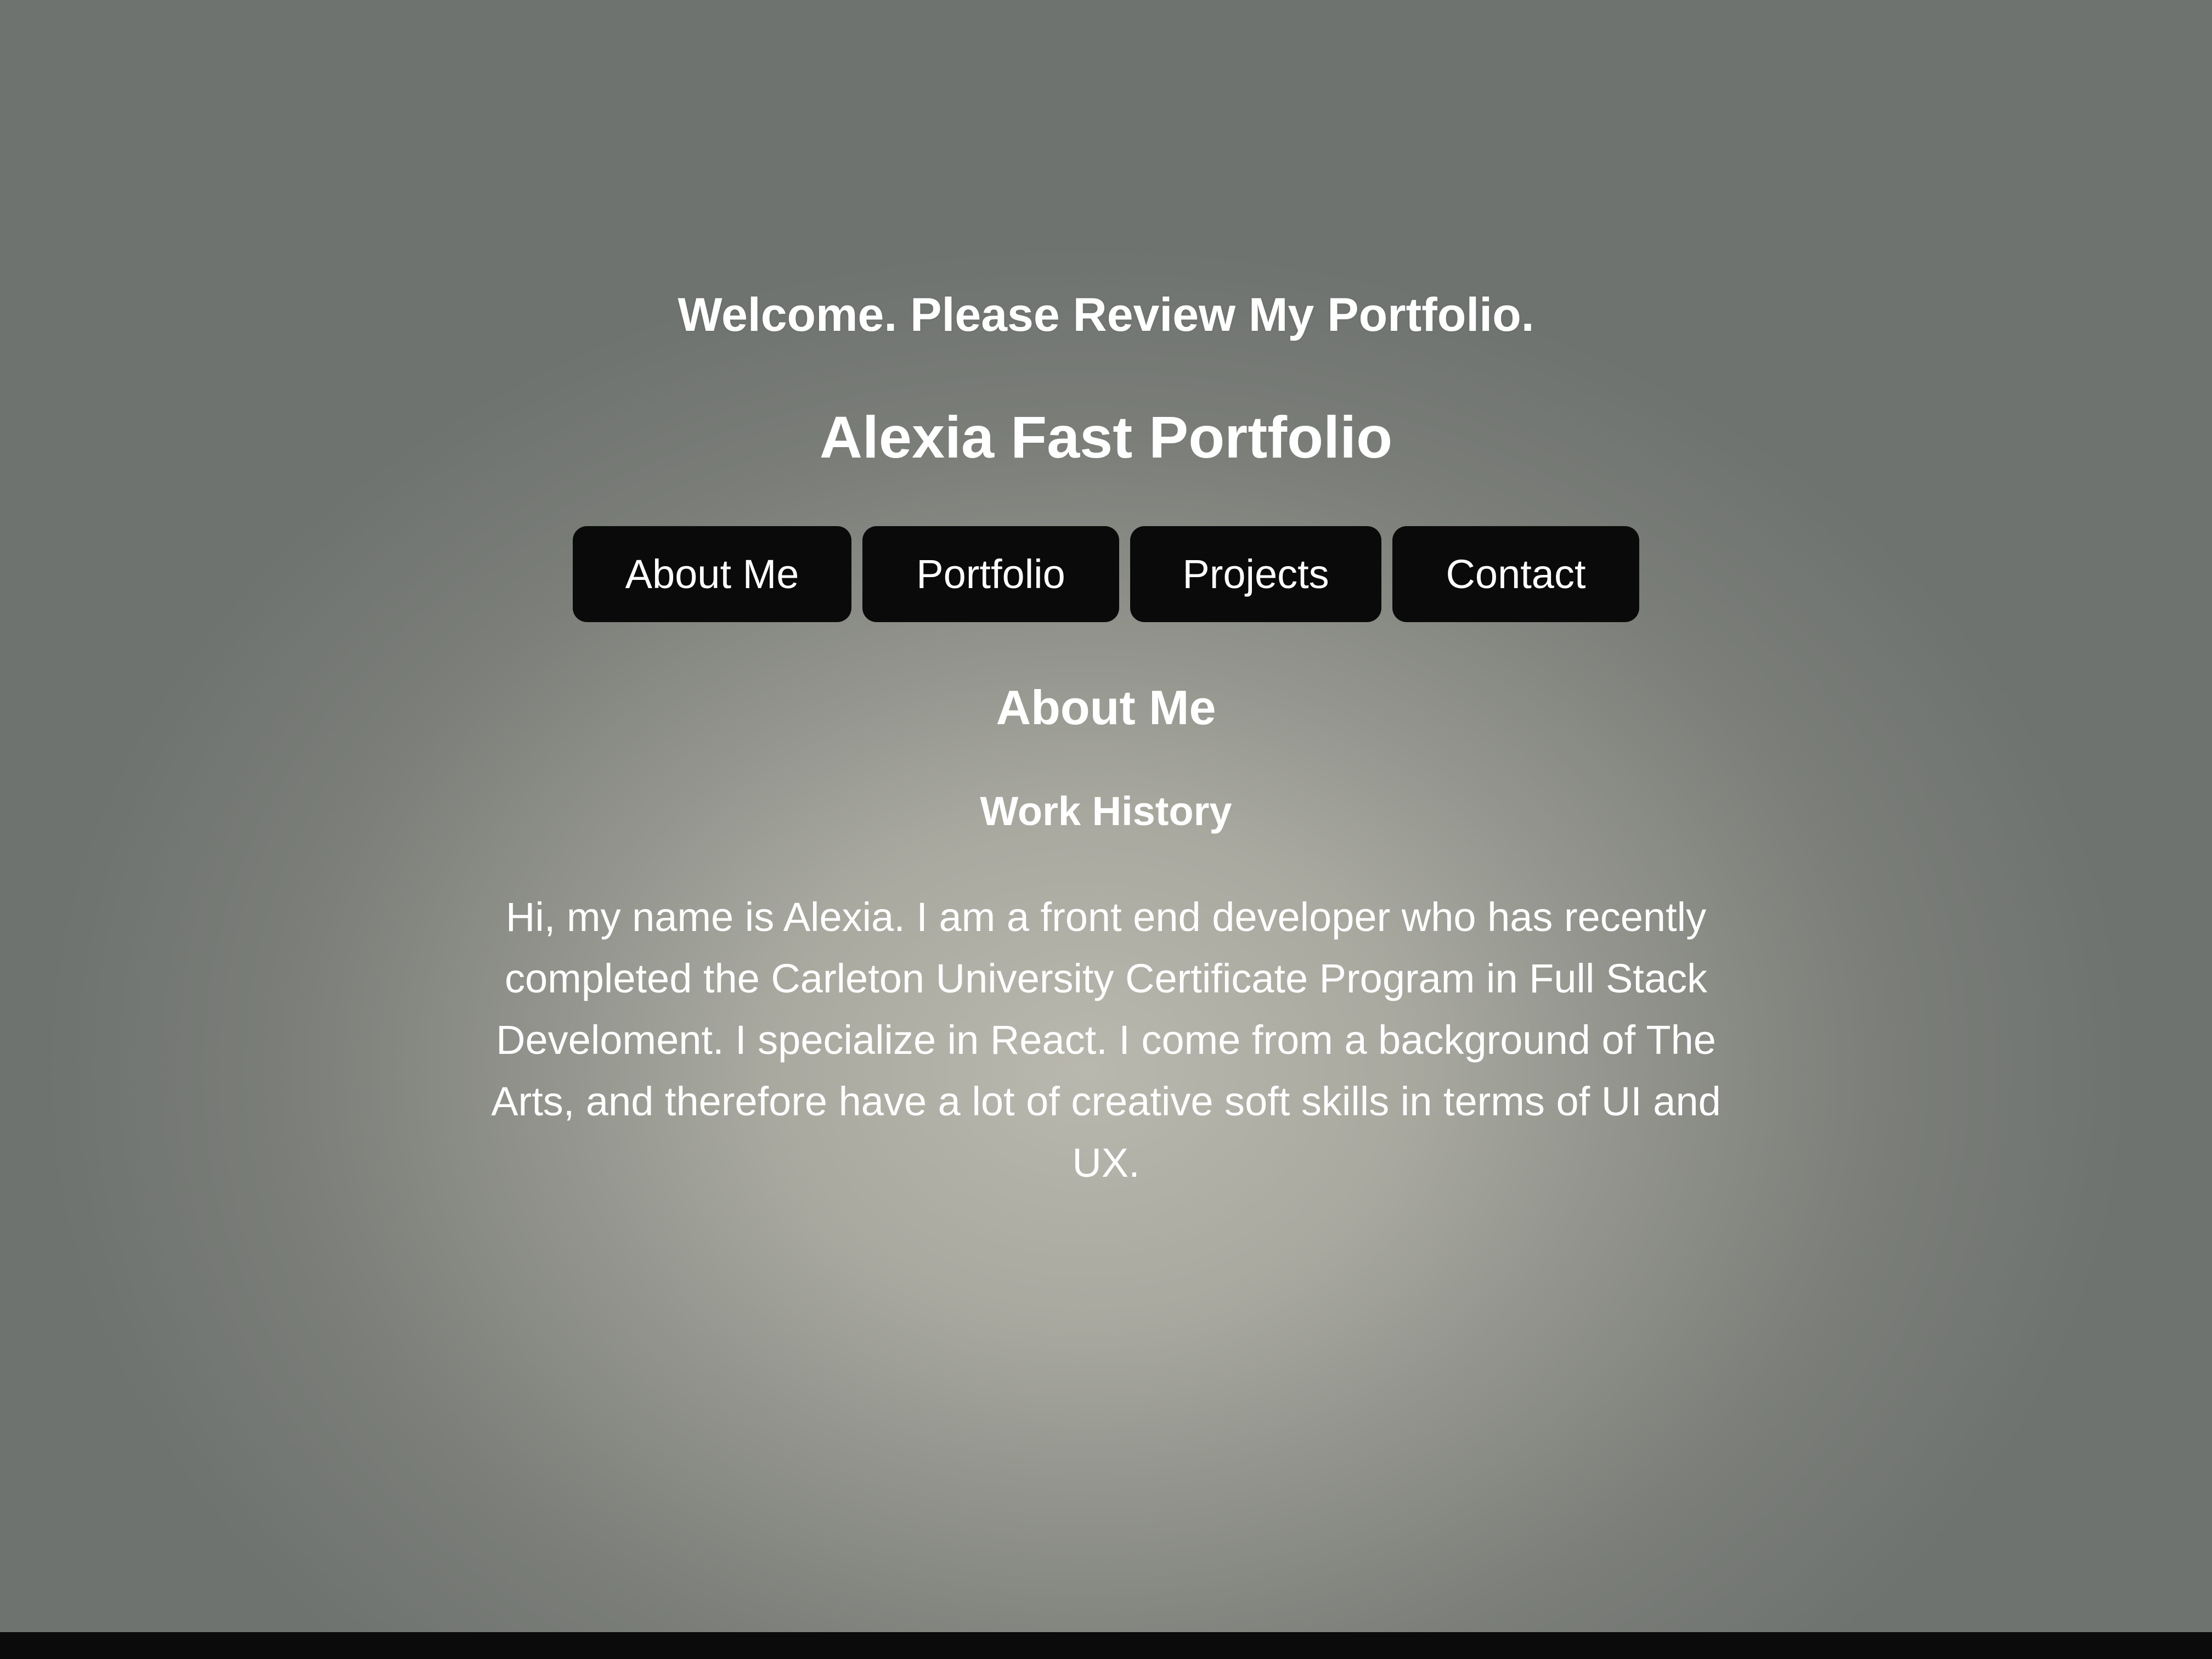  Describe the element at coordinates (1255, 574) in the screenshot. I see `nav-button-projects: Projects` at that location.